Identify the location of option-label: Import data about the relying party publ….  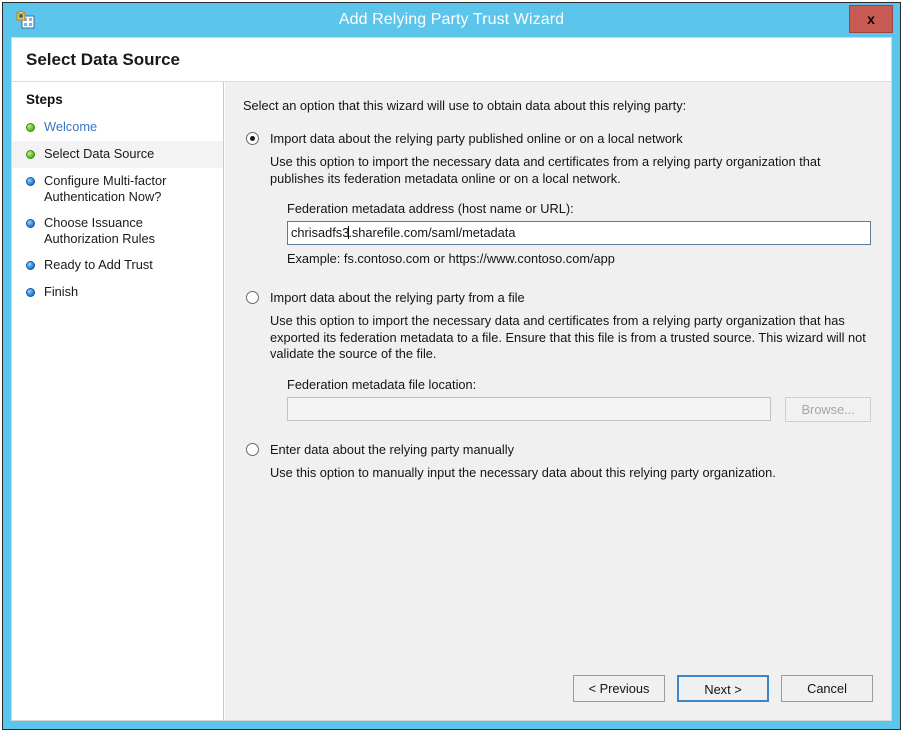
(476, 138).